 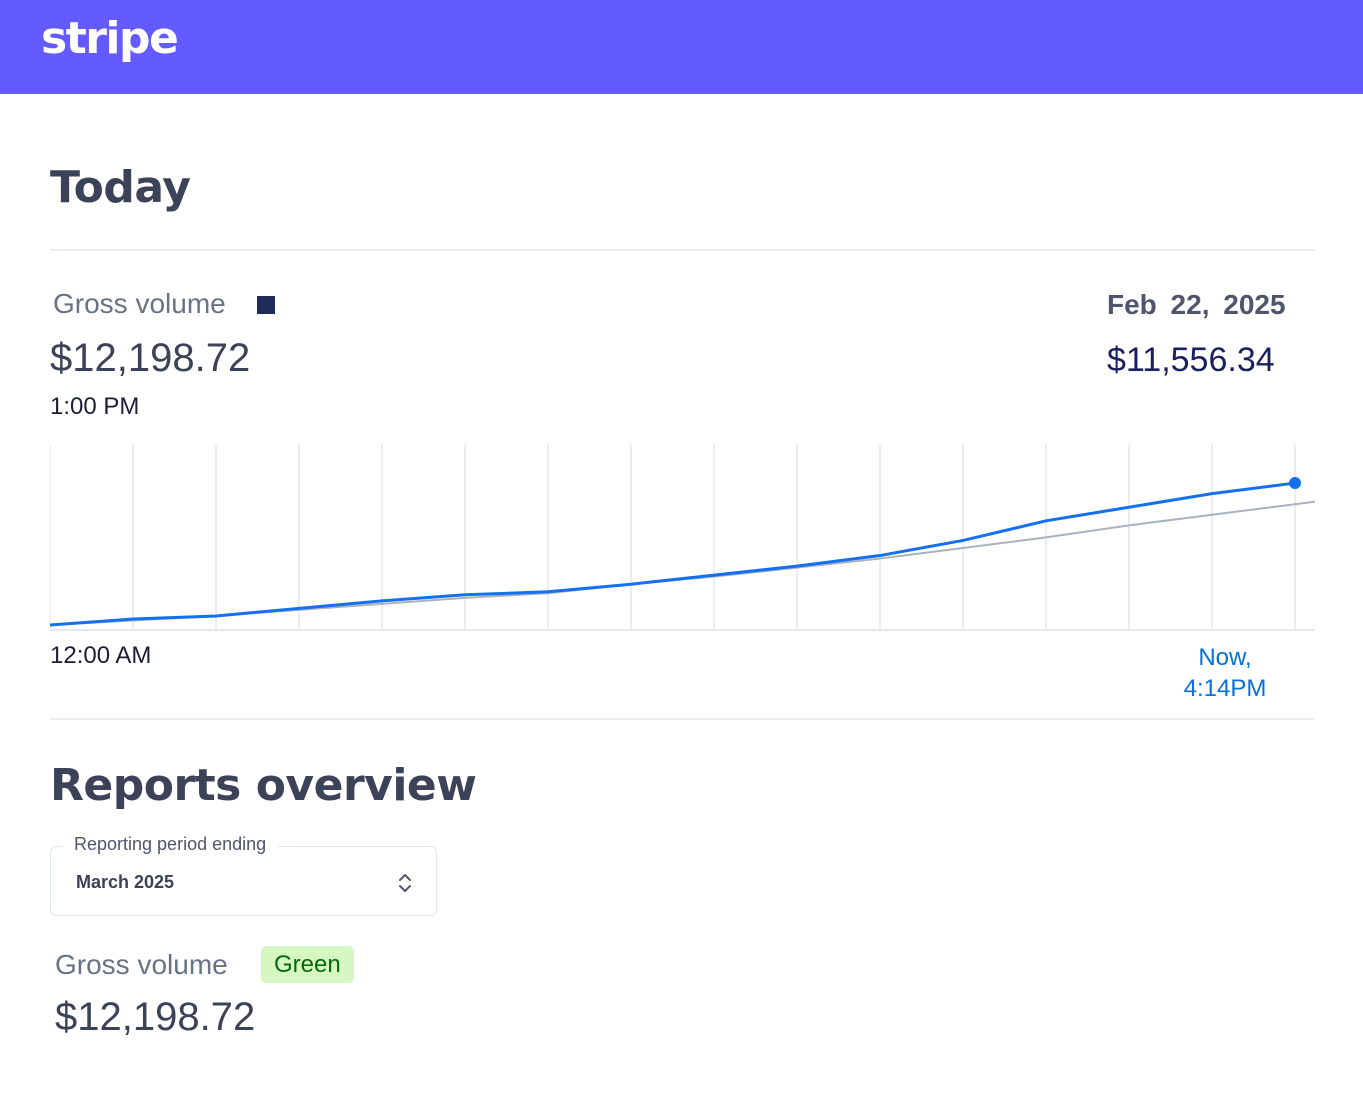 I want to click on series-line-today, so click(x=673, y=554).